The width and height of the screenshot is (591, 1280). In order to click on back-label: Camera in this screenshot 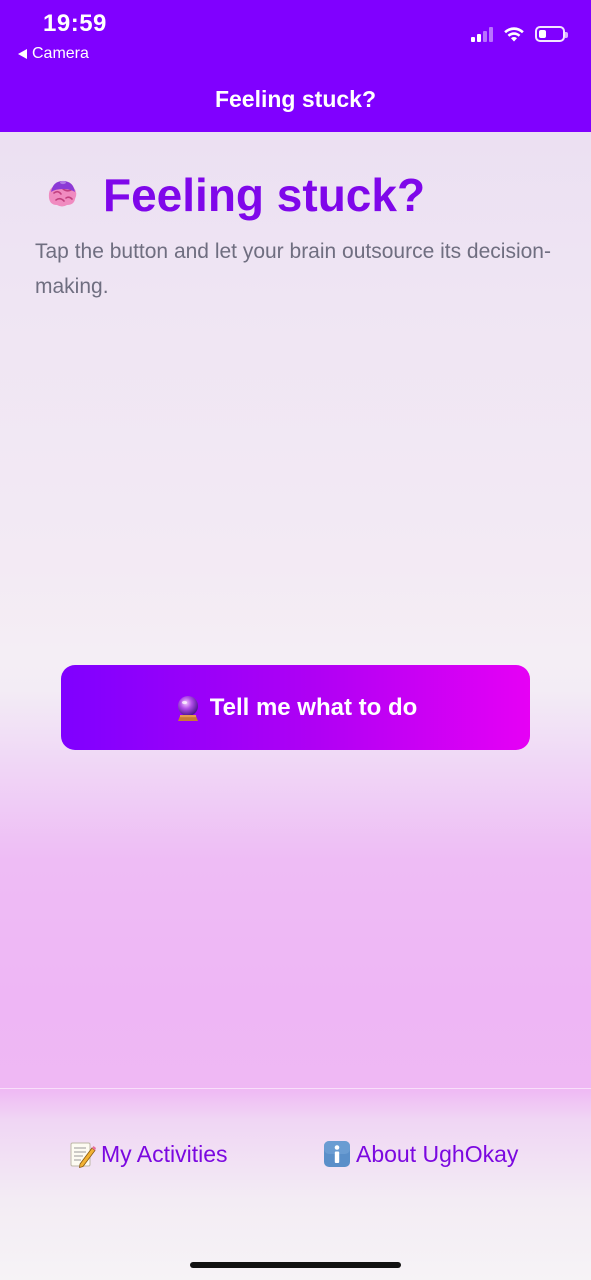, I will do `click(60, 53)`.